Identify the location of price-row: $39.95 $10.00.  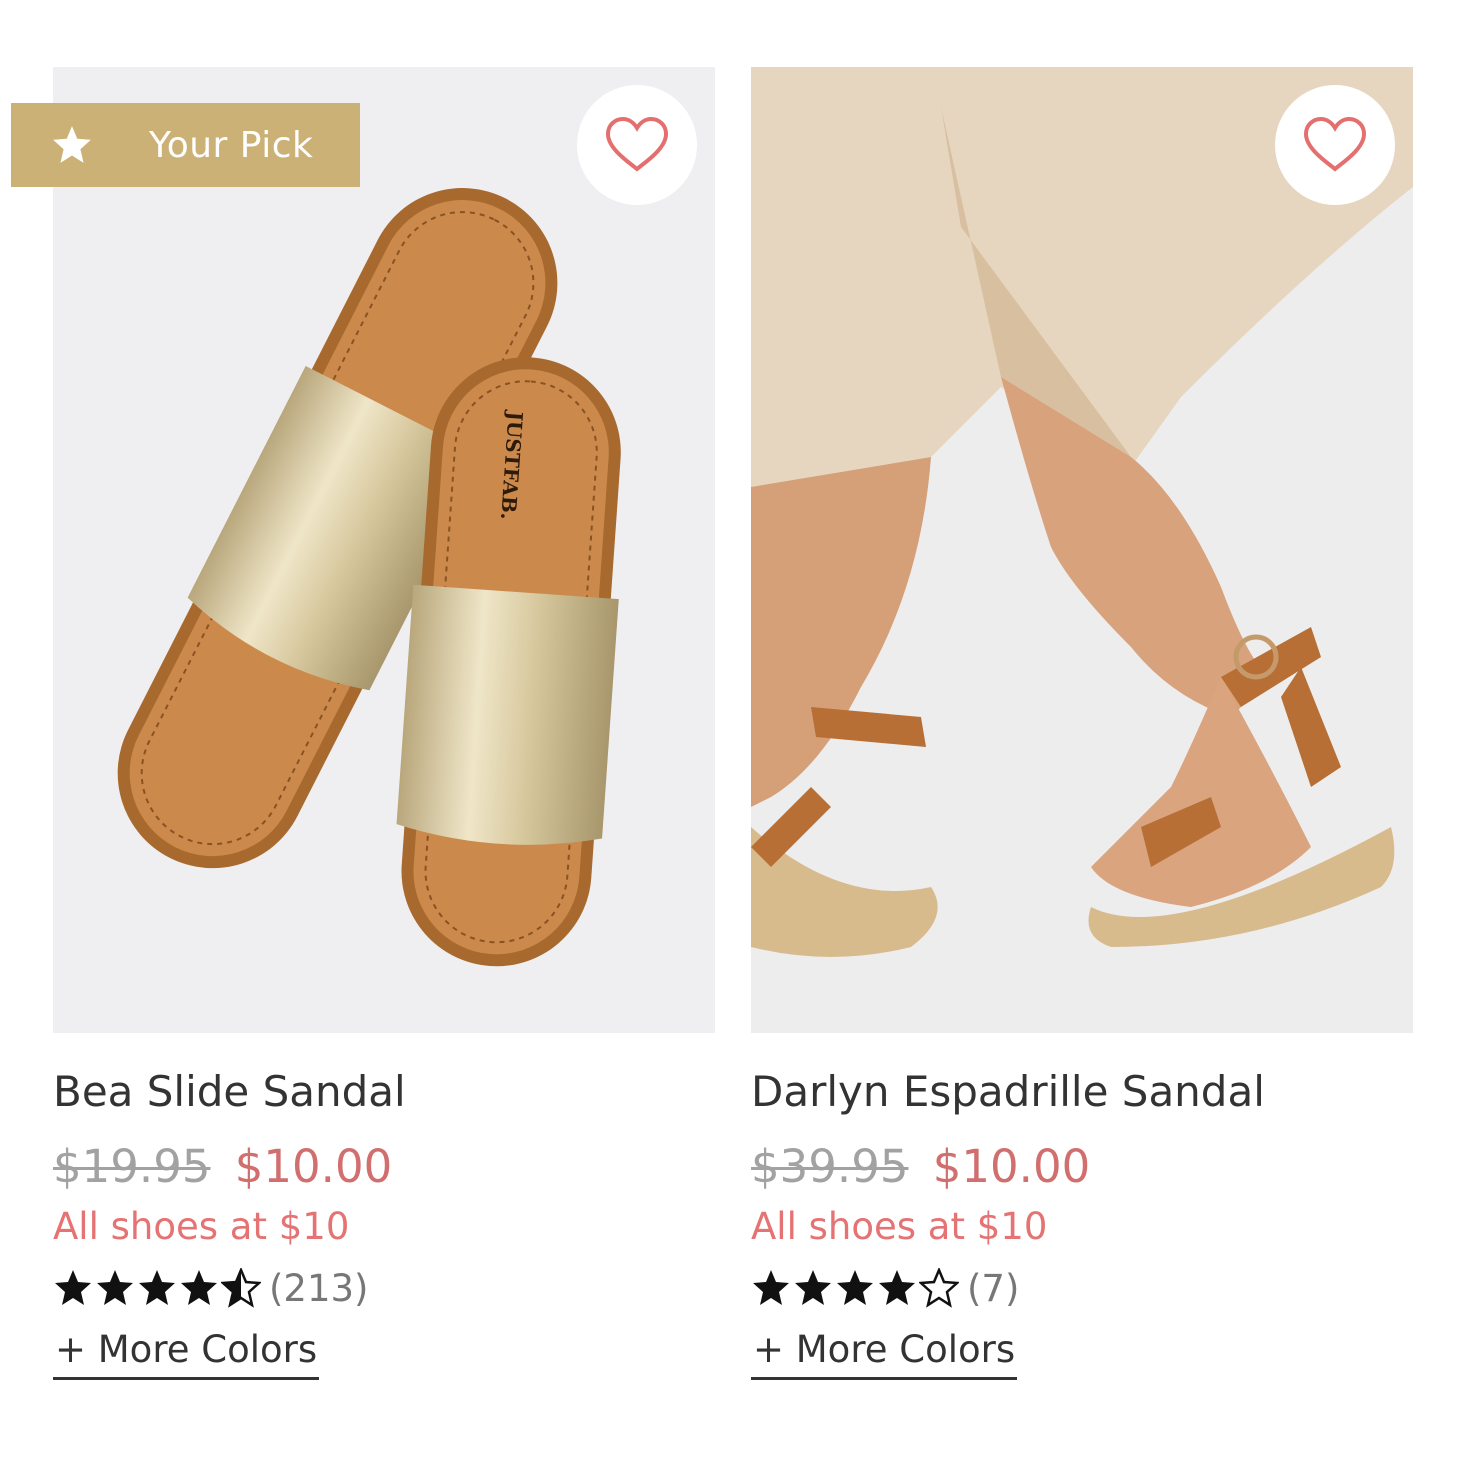
(1082, 1167).